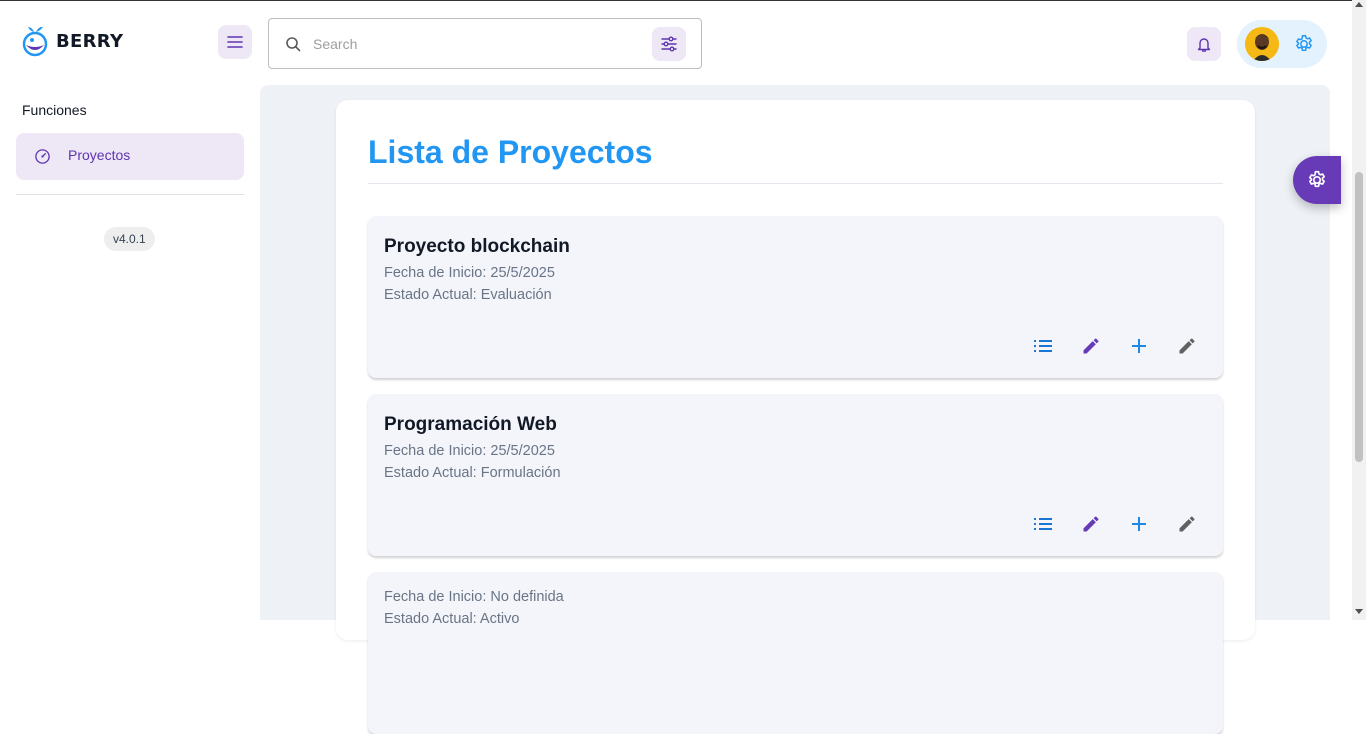  What do you see at coordinates (452, 619) in the screenshot?
I see `project-status: Estado Actual: Activo` at bounding box center [452, 619].